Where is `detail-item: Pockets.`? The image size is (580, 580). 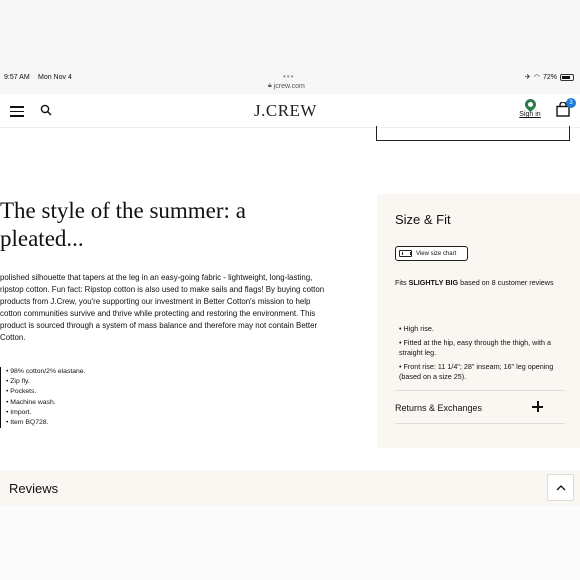 detail-item: Pockets. is located at coordinates (45, 392).